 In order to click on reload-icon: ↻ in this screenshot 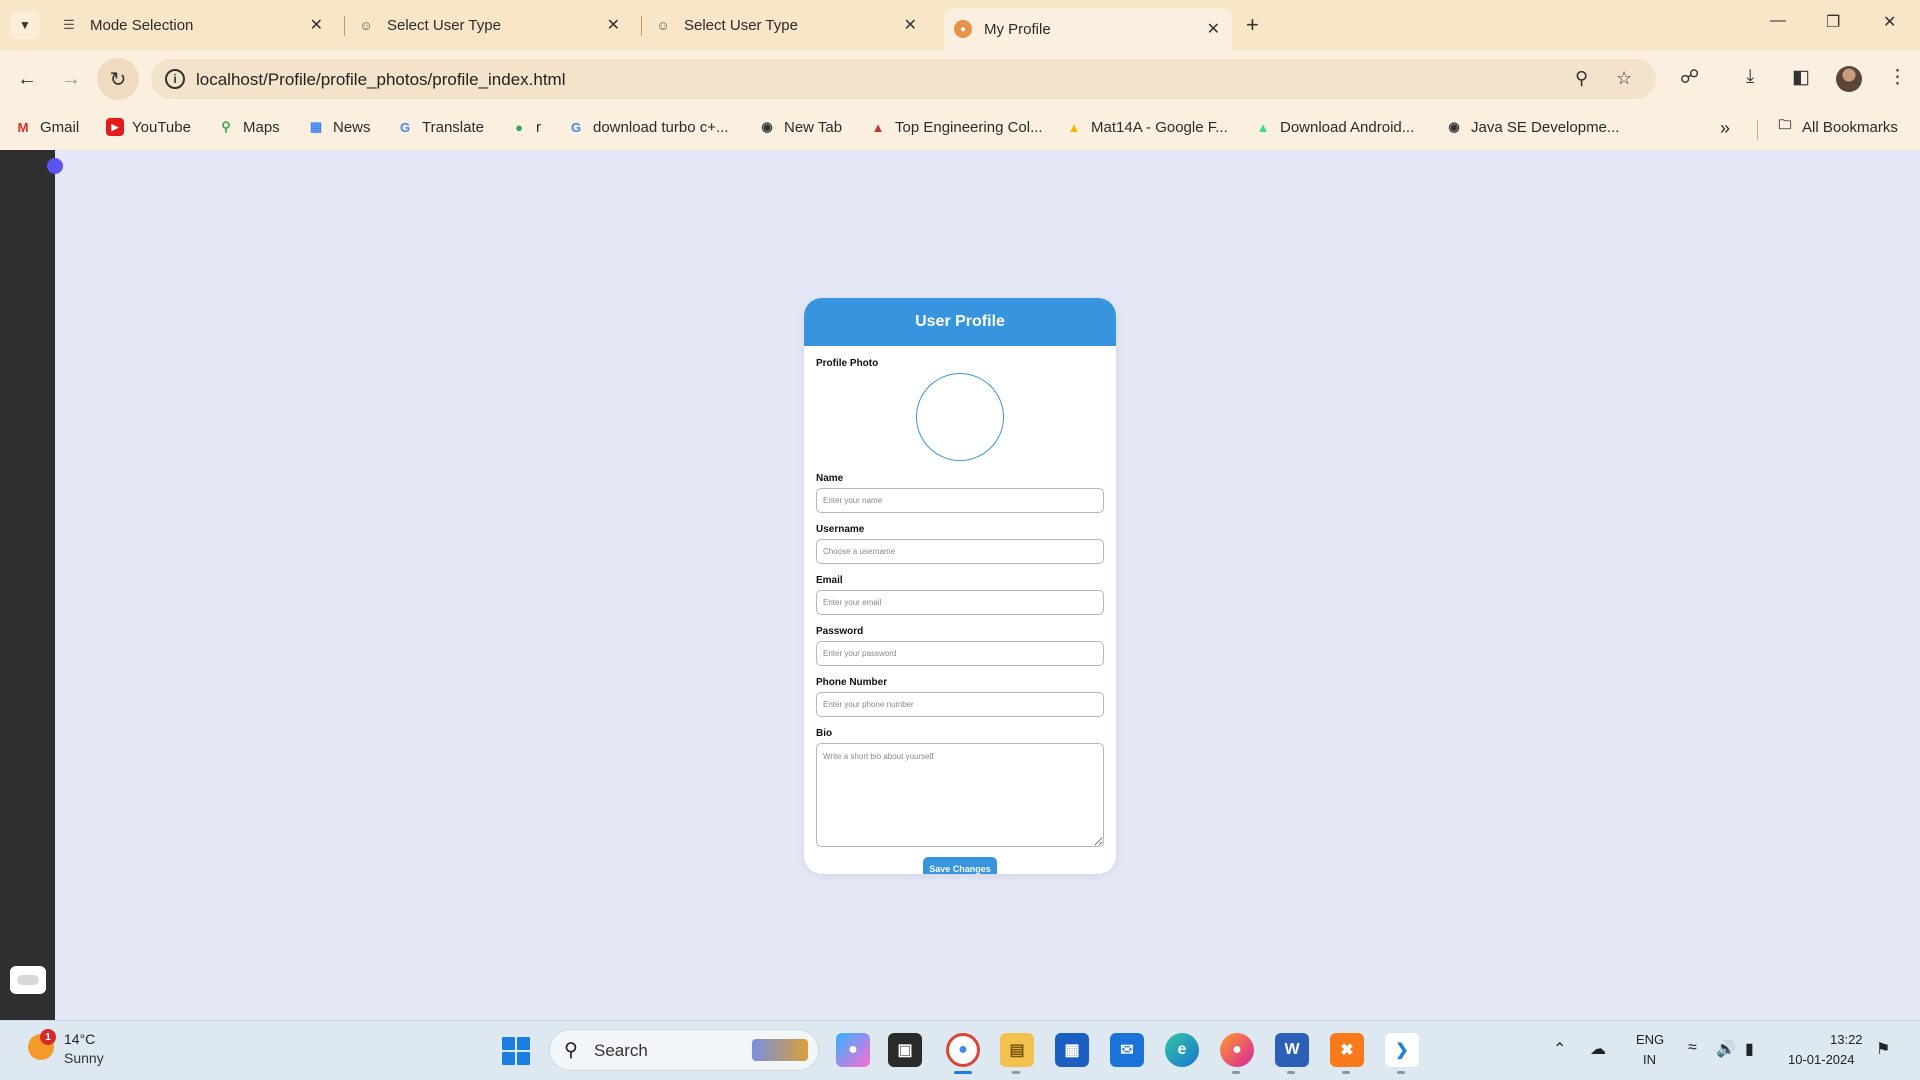, I will do `click(118, 79)`.